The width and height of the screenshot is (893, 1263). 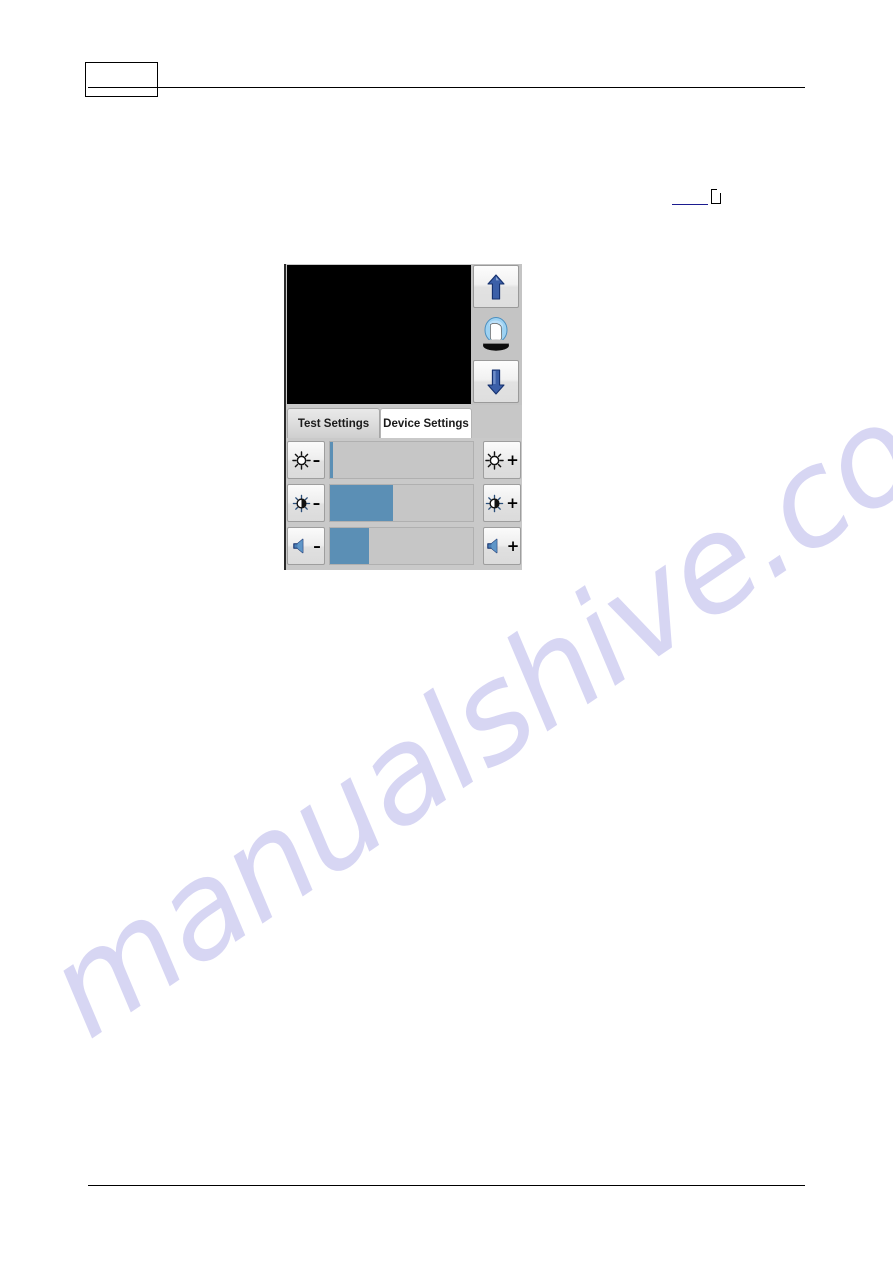 I want to click on contrast-slider-track, so click(x=401, y=503).